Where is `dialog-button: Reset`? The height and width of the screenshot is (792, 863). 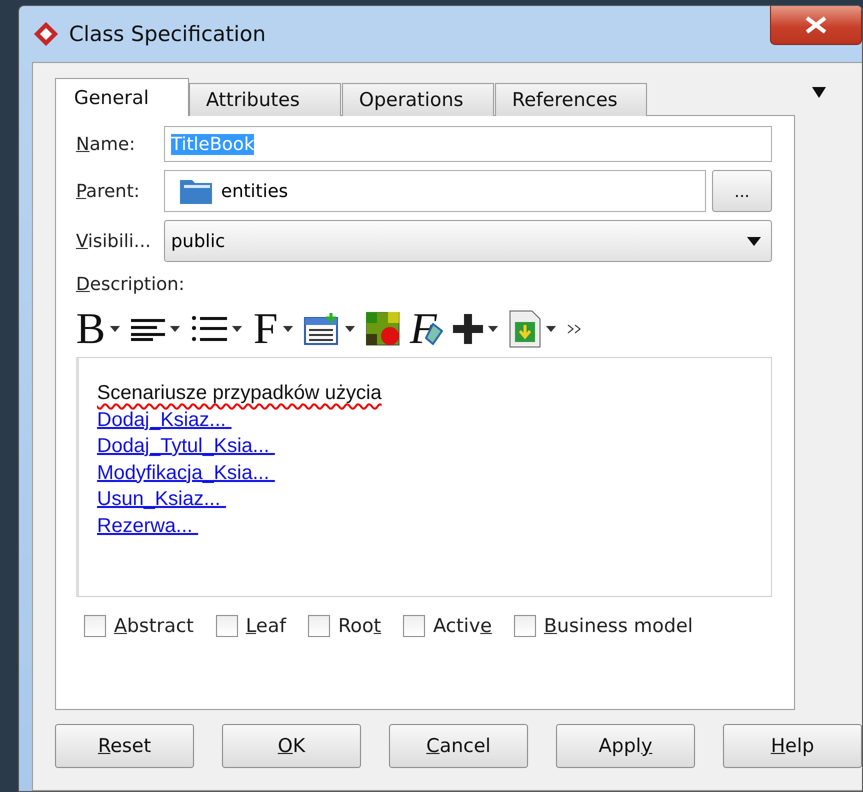 dialog-button: Reset is located at coordinates (124, 746).